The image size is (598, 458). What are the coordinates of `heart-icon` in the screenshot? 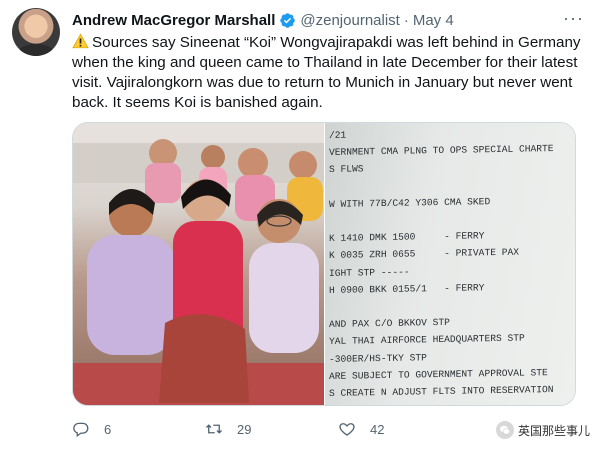 It's located at (347, 429).